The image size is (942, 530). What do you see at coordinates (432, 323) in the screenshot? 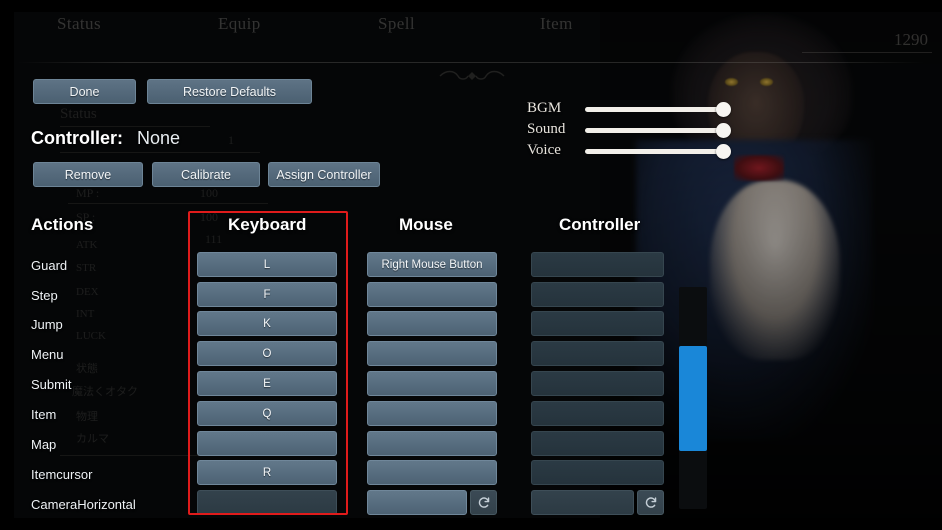
I see `mouse-bind-jump` at bounding box center [432, 323].